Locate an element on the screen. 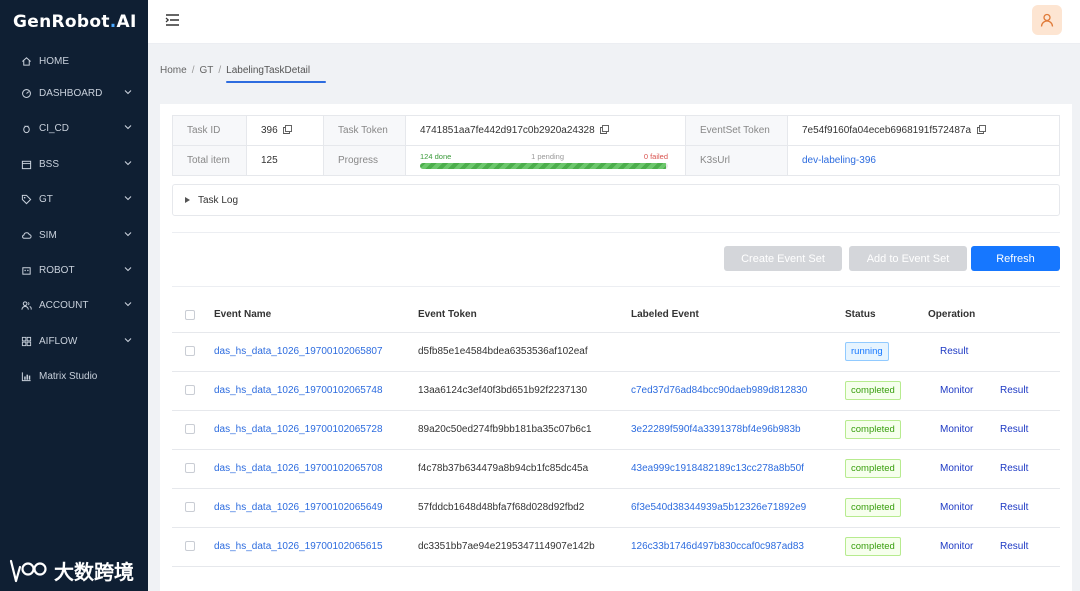 The height and width of the screenshot is (591, 1080). breadcrumb-gt: GT is located at coordinates (206, 70).